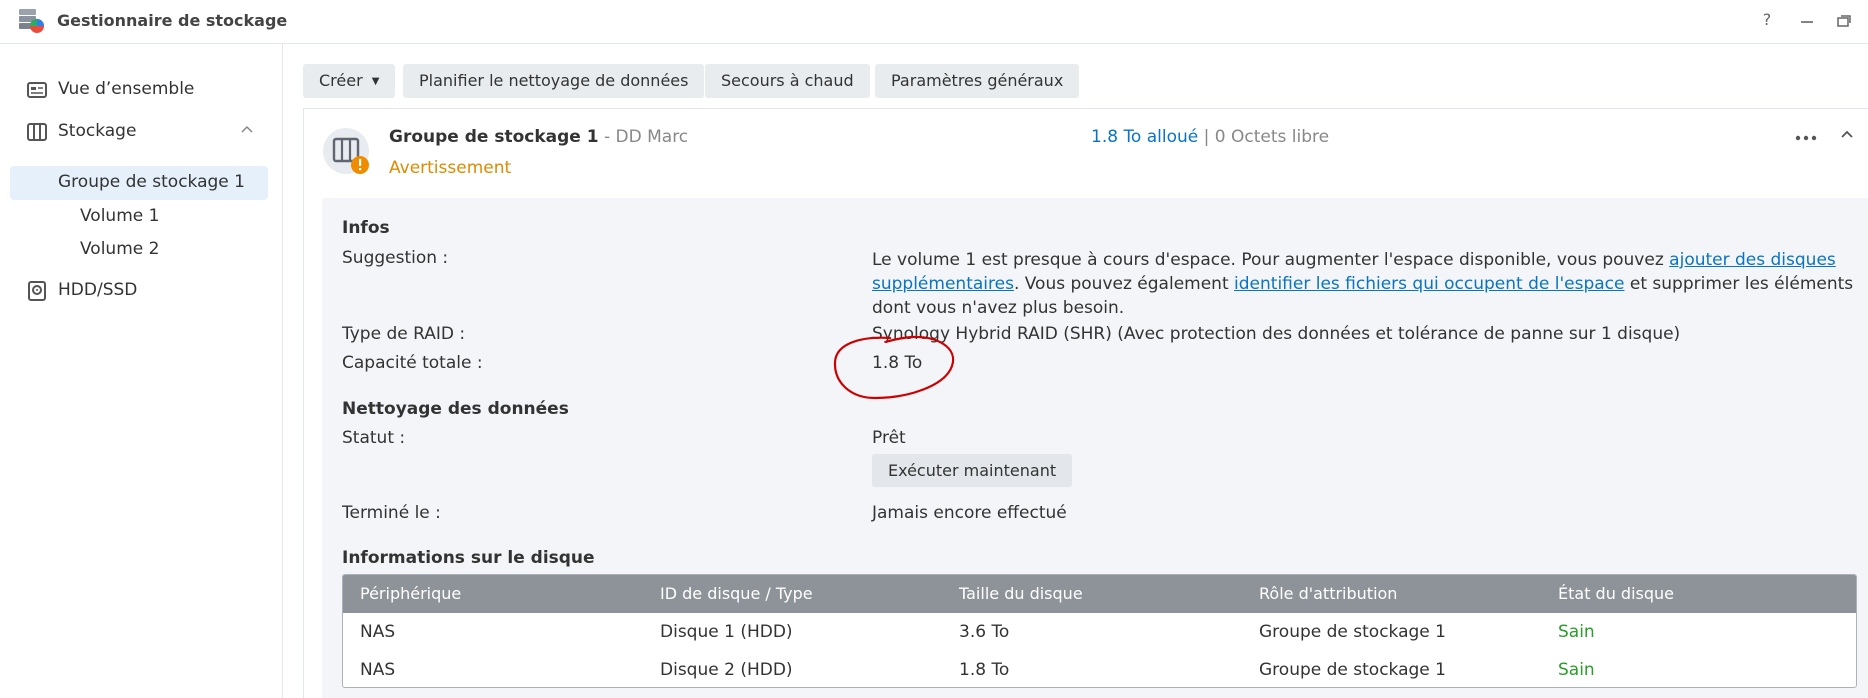 The image size is (1868, 698). Describe the element at coordinates (554, 81) in the screenshot. I see `schedule-scrubbing-button: Planifier le nettoyage de données` at that location.